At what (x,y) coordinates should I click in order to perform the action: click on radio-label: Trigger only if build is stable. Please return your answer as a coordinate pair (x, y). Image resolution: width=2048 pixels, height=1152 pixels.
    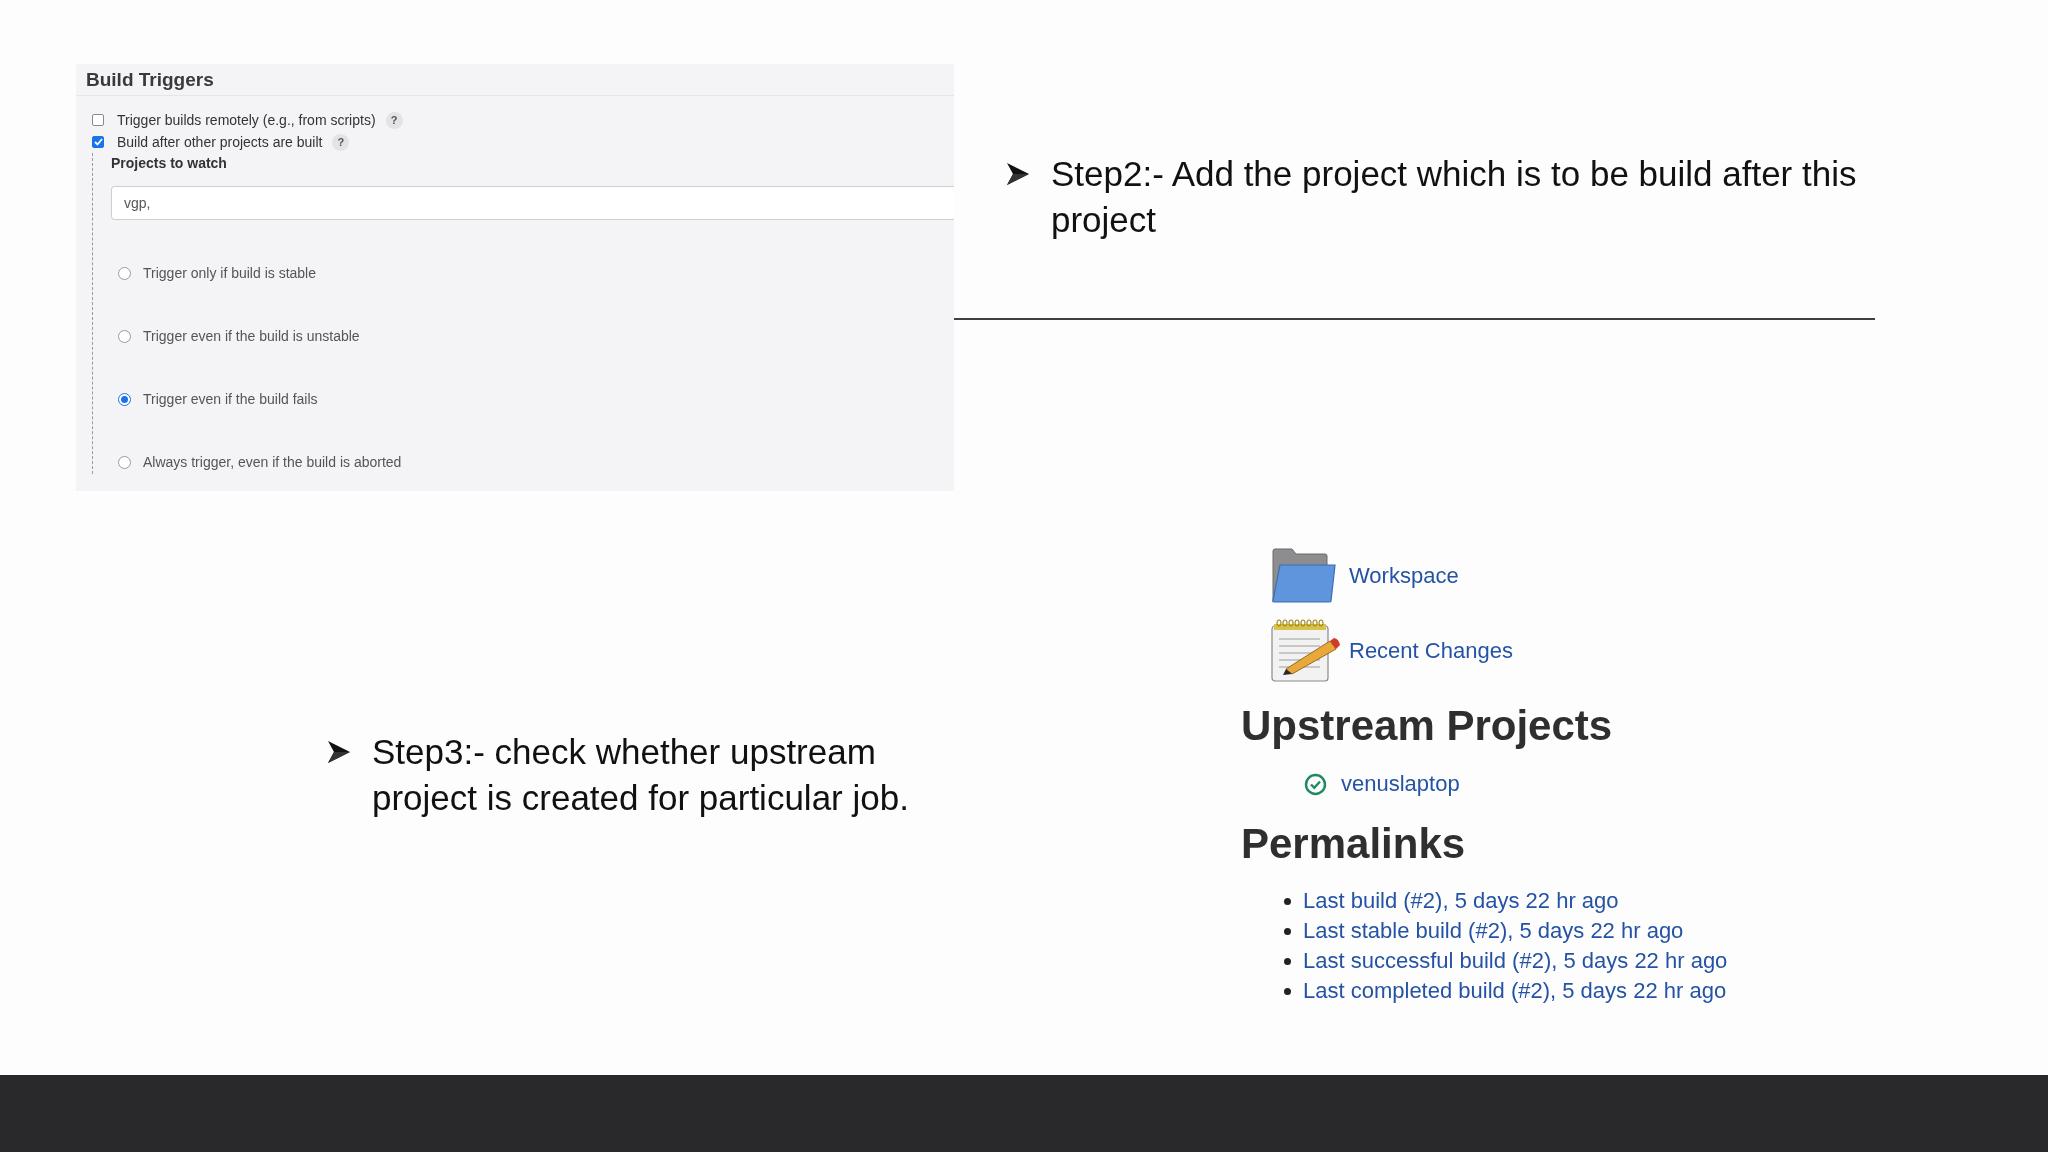
    Looking at the image, I should click on (229, 273).